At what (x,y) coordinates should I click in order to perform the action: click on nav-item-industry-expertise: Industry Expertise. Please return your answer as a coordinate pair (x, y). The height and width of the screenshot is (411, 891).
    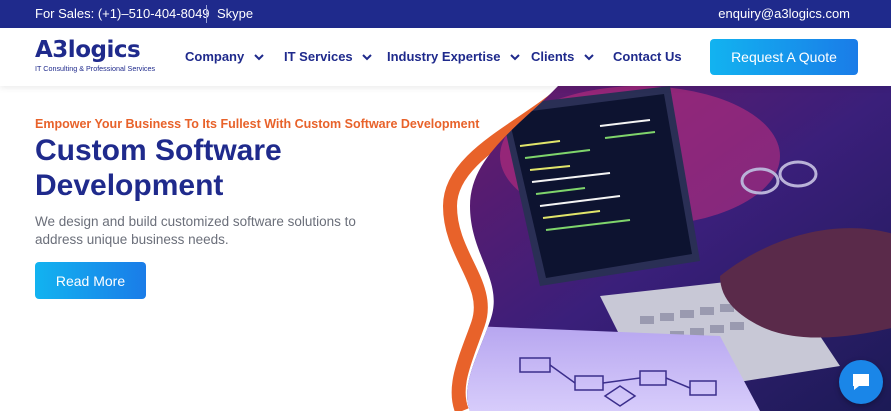
    Looking at the image, I should click on (453, 56).